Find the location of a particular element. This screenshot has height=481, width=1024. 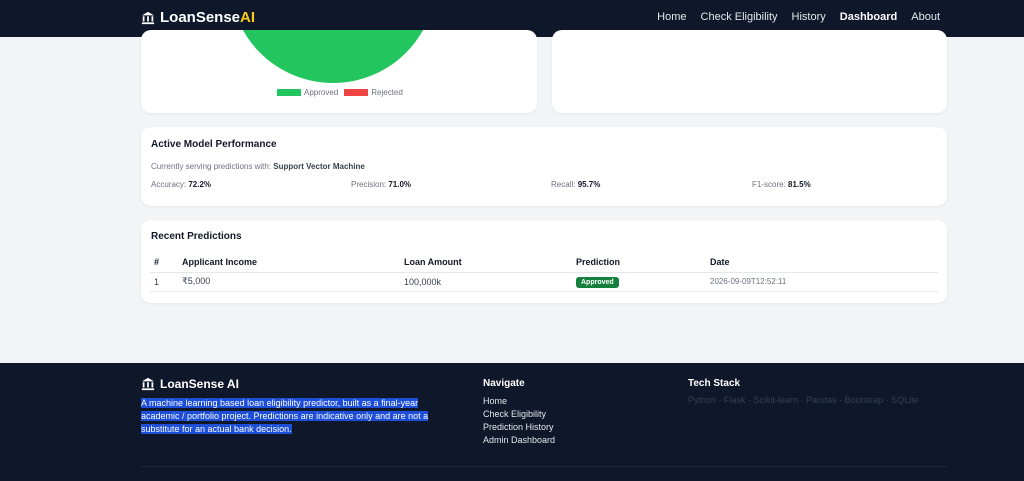

footer-link-admin-dashboard: Admin Dashboard is located at coordinates (519, 440).